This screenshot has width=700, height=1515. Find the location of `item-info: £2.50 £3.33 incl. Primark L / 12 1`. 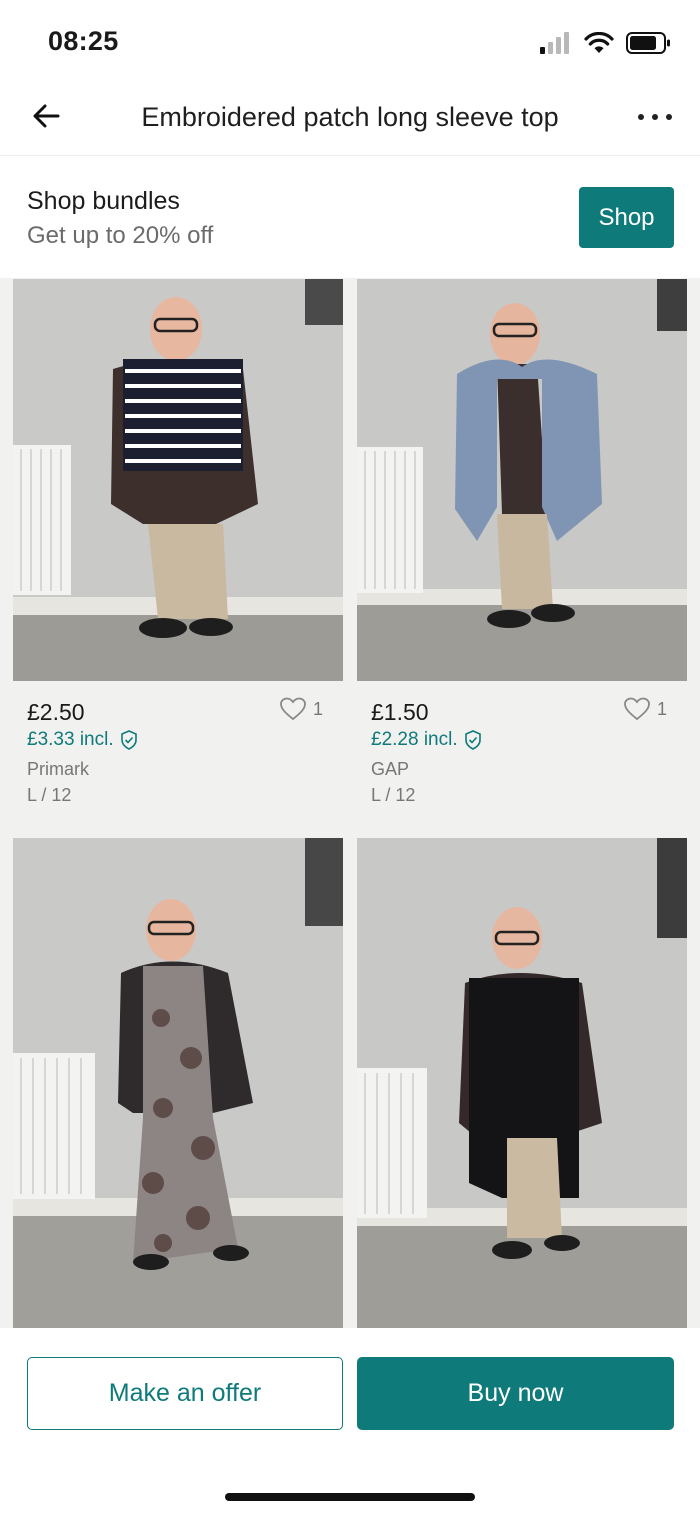

item-info: £2.50 £3.33 incl. Primark L / 12 1 is located at coordinates (178, 751).